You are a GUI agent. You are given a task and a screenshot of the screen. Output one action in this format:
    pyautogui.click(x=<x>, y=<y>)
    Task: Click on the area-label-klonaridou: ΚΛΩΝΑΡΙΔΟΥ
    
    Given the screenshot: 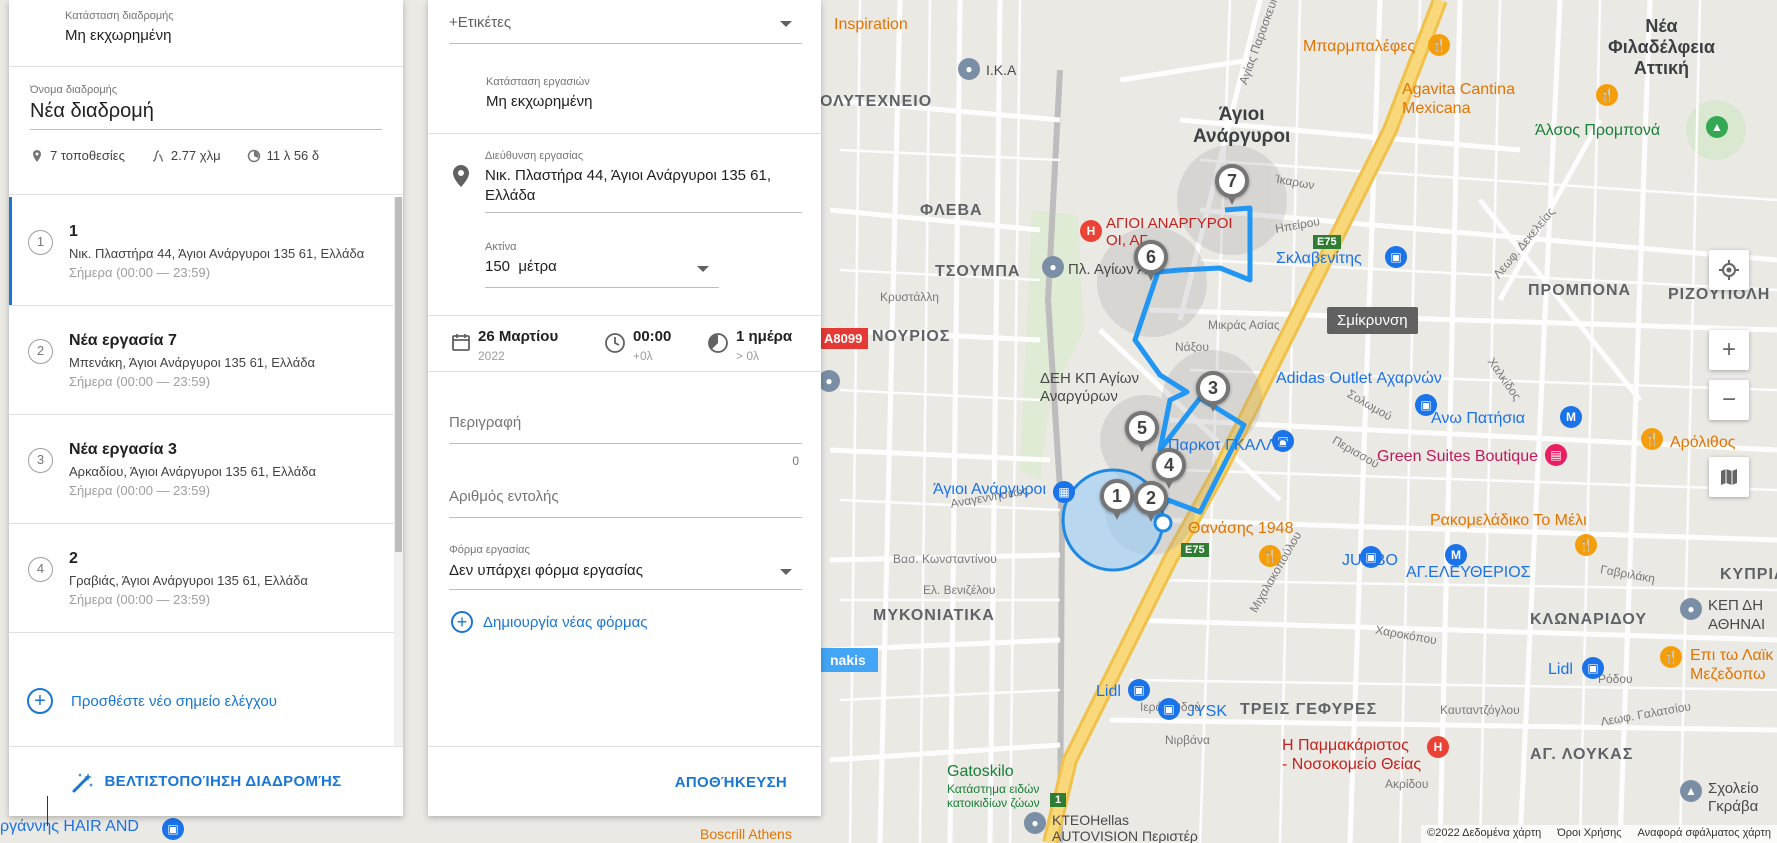 What is the action you would take?
    pyautogui.click(x=1589, y=619)
    